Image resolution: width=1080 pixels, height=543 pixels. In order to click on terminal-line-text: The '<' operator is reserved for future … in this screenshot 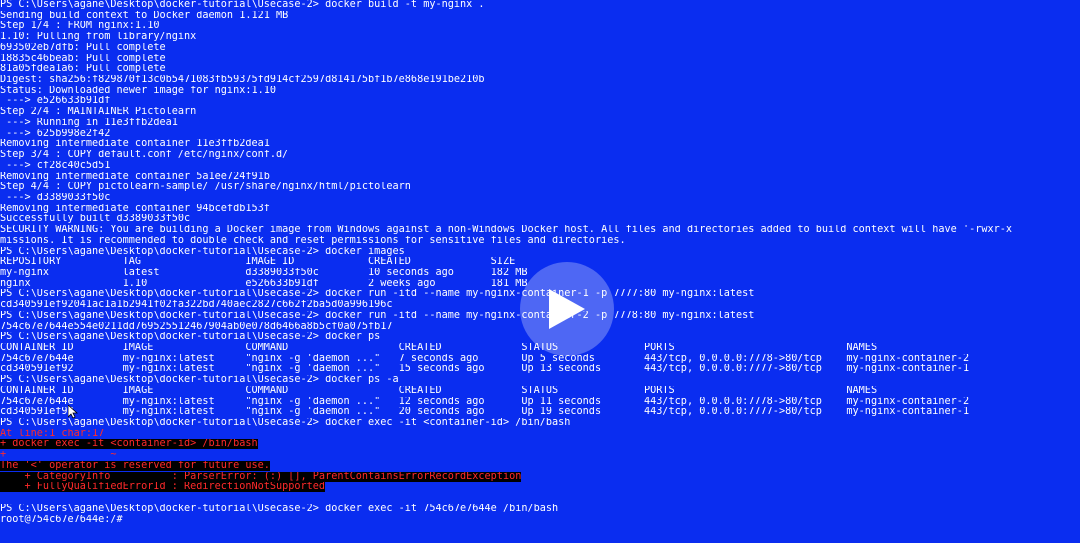, I will do `click(135, 465)`.